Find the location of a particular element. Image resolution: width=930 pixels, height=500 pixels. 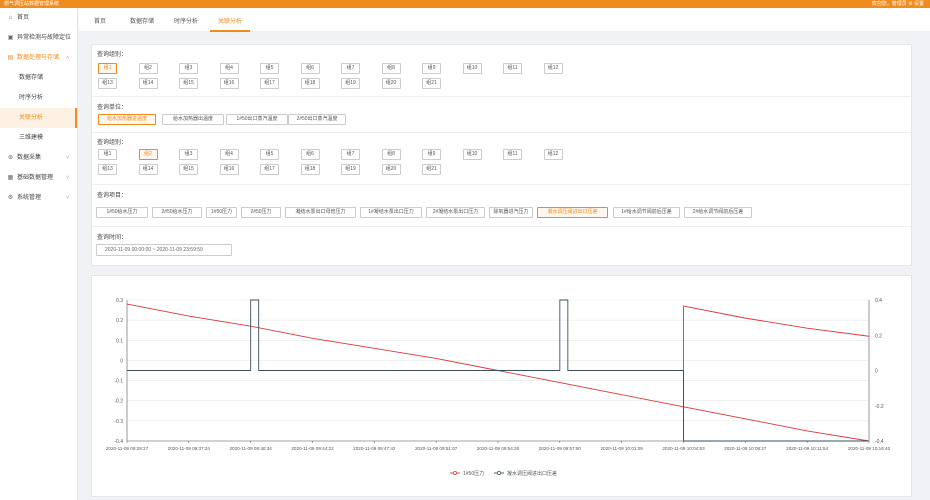

sidebar-item-1: ⌂ 首页 is located at coordinates (38, 18).